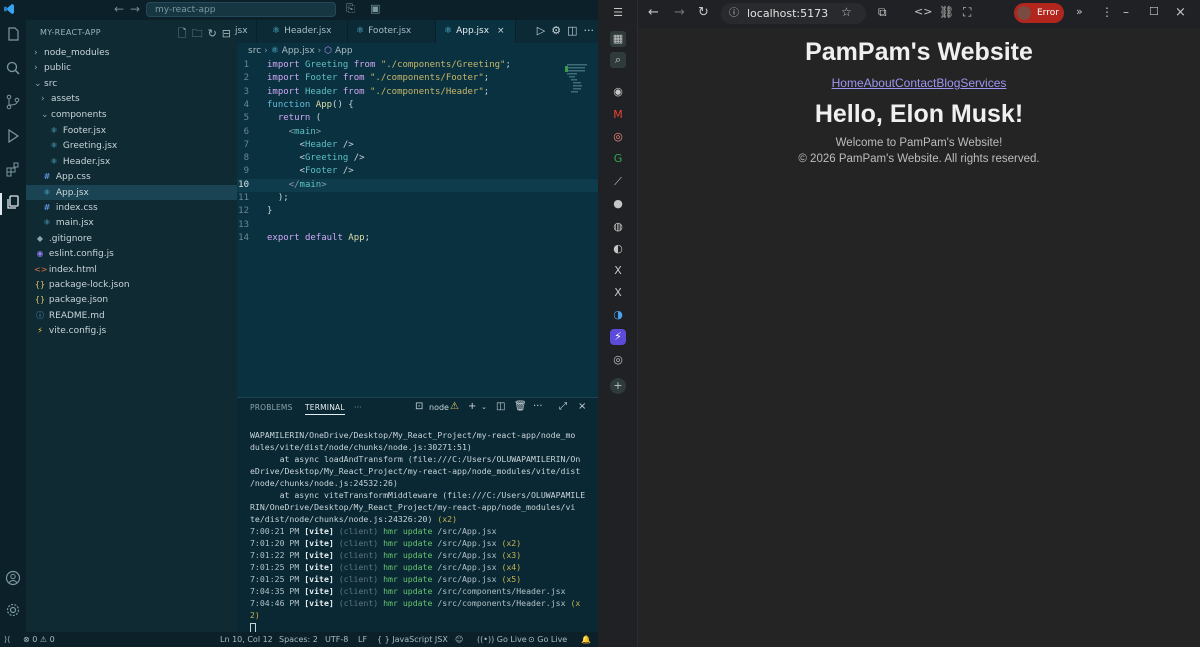 This screenshot has height=647, width=1200. Describe the element at coordinates (618, 204) in the screenshot. I see `github-icon: ●` at that location.